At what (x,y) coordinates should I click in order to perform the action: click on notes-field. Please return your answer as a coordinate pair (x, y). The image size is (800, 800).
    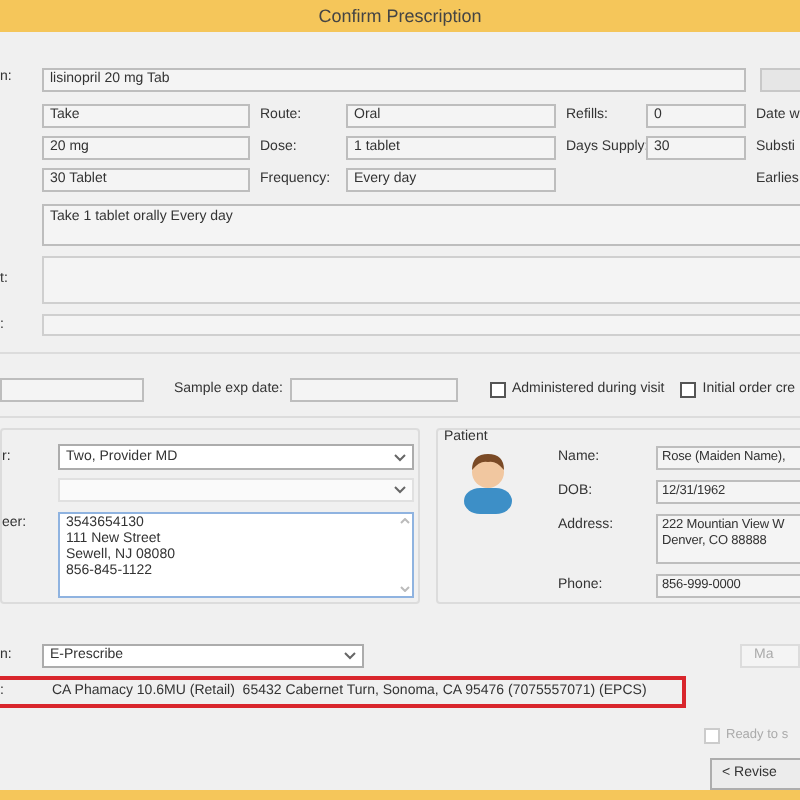
    Looking at the image, I should click on (421, 280).